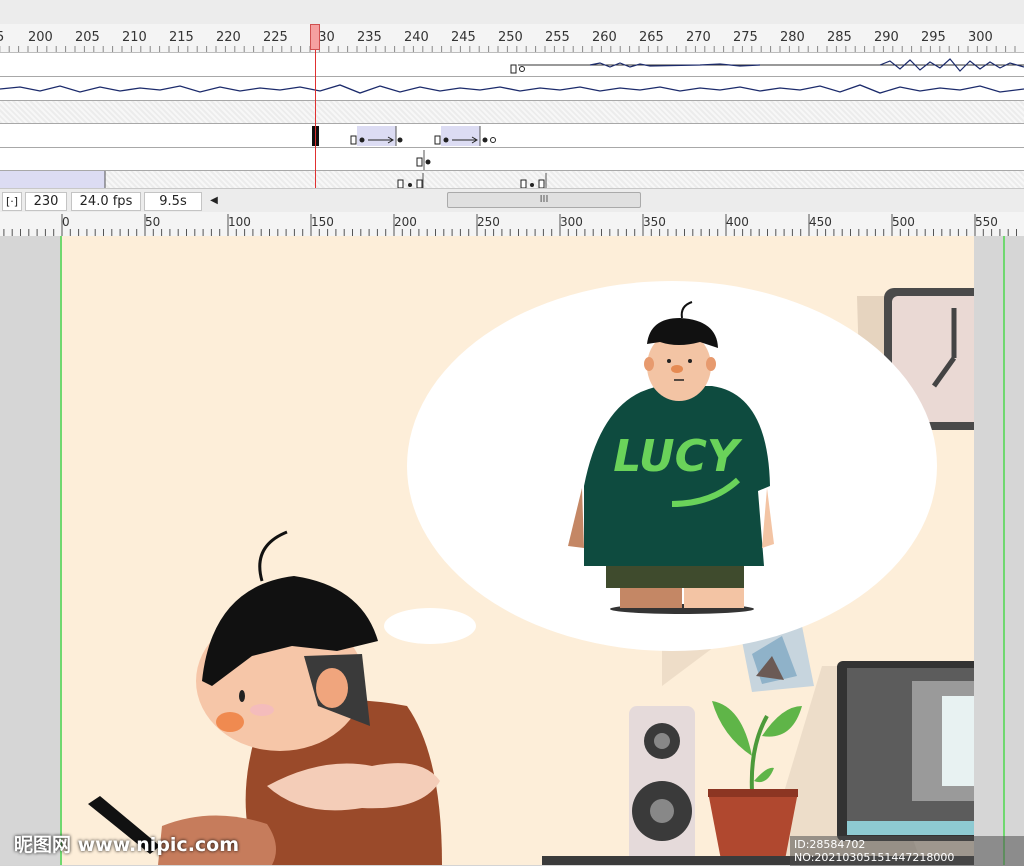  What do you see at coordinates (106, 201) in the screenshot?
I see `frame-rate-field: 24.0 fps` at bounding box center [106, 201].